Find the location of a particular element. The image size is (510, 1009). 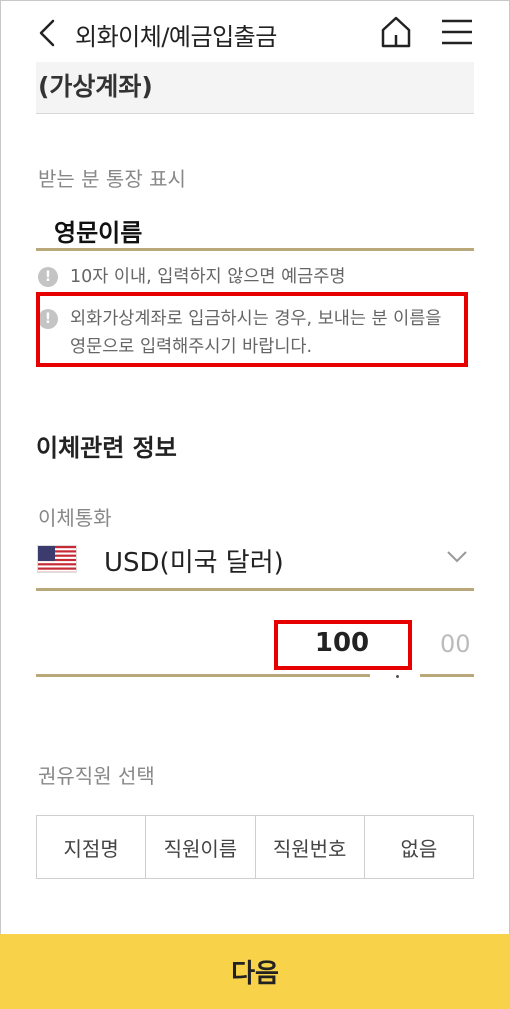

top-bar: 외화이체/예금입출금 is located at coordinates (255, 31).